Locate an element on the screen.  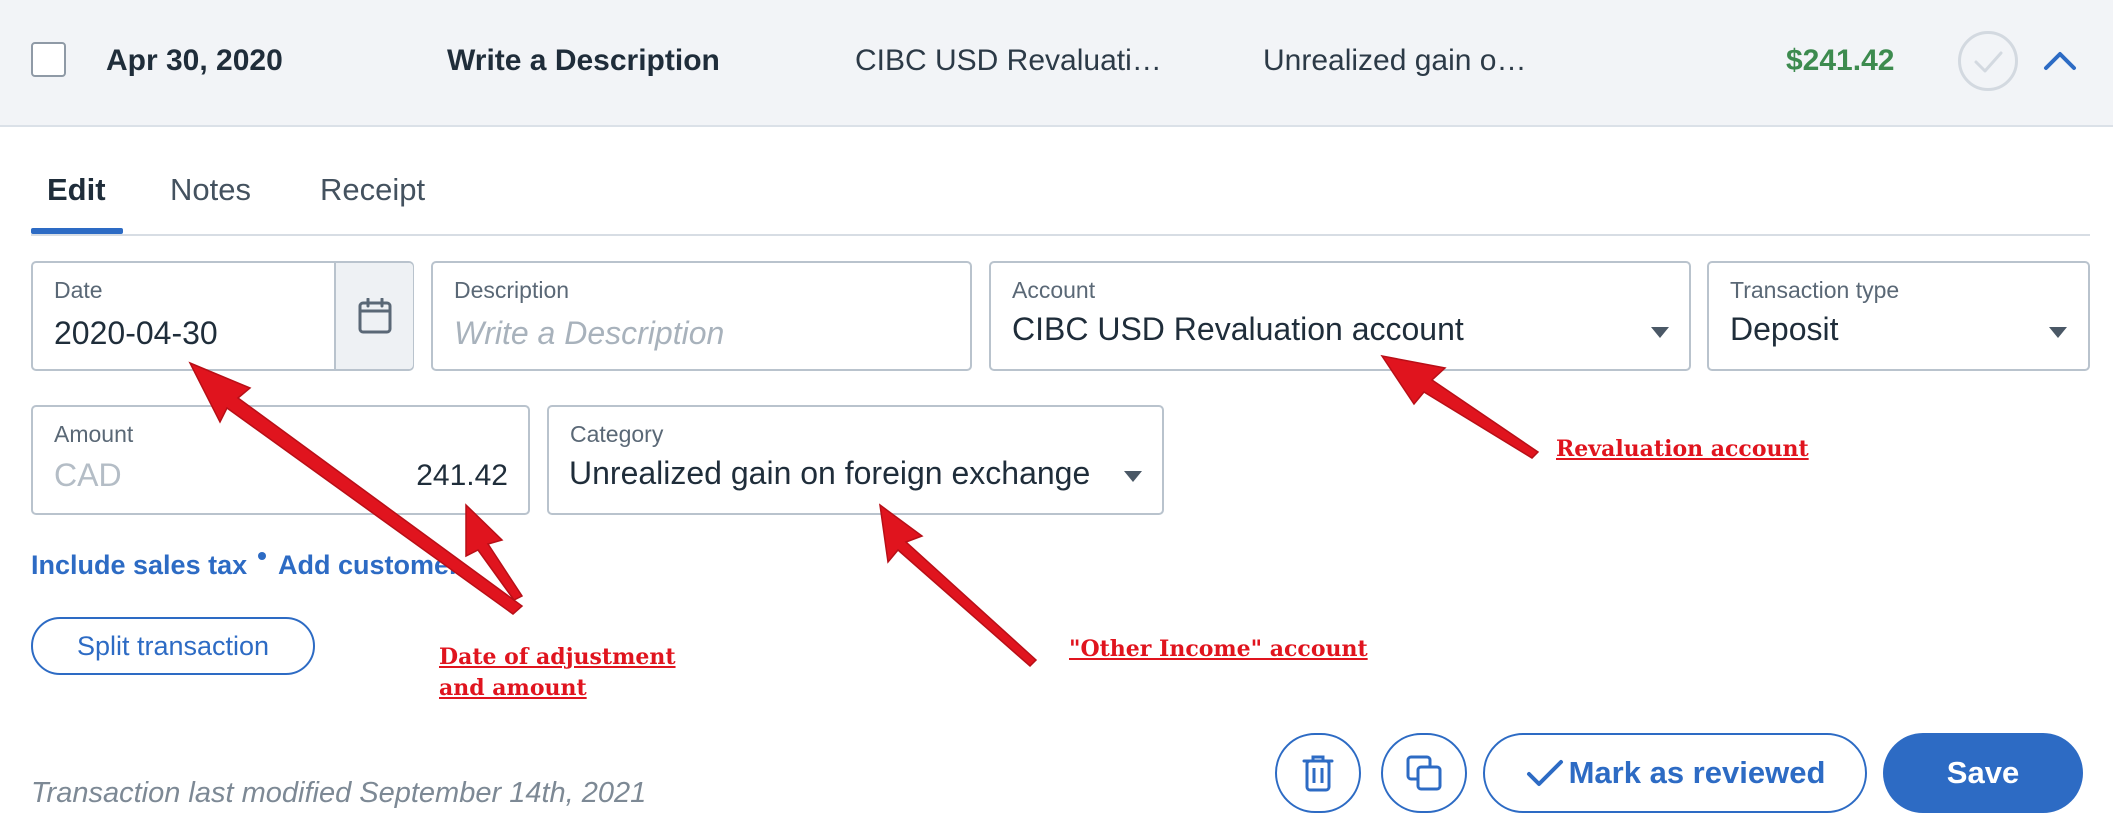
annotation-revaluation: Revaluation account is located at coordinates (1682, 449).